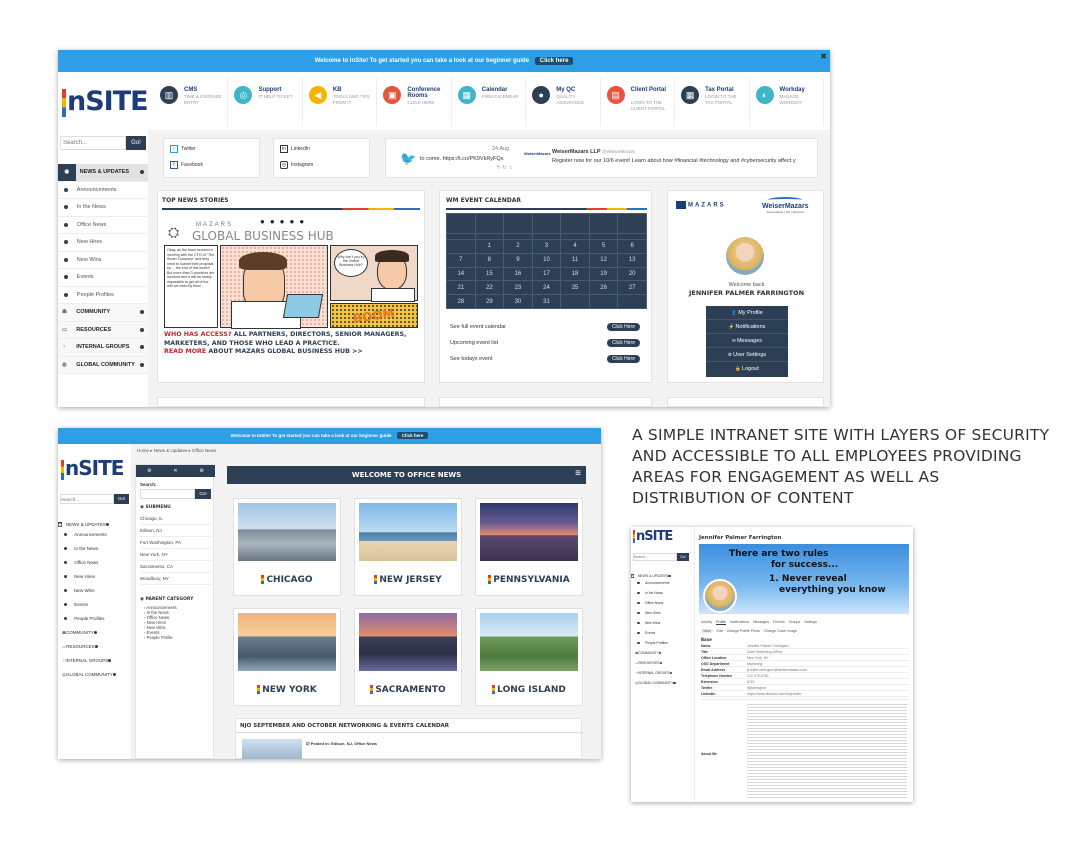 This screenshot has height=856, width=1080. What do you see at coordinates (794, 622) in the screenshot?
I see `profile-tab: Groups` at bounding box center [794, 622].